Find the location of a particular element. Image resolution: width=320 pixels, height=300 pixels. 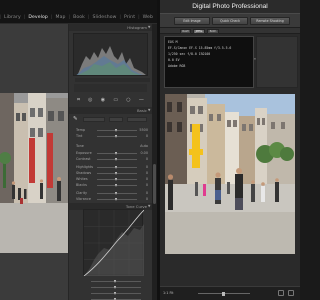

row-label-highlights: Highlights is located at coordinates (85, 167).